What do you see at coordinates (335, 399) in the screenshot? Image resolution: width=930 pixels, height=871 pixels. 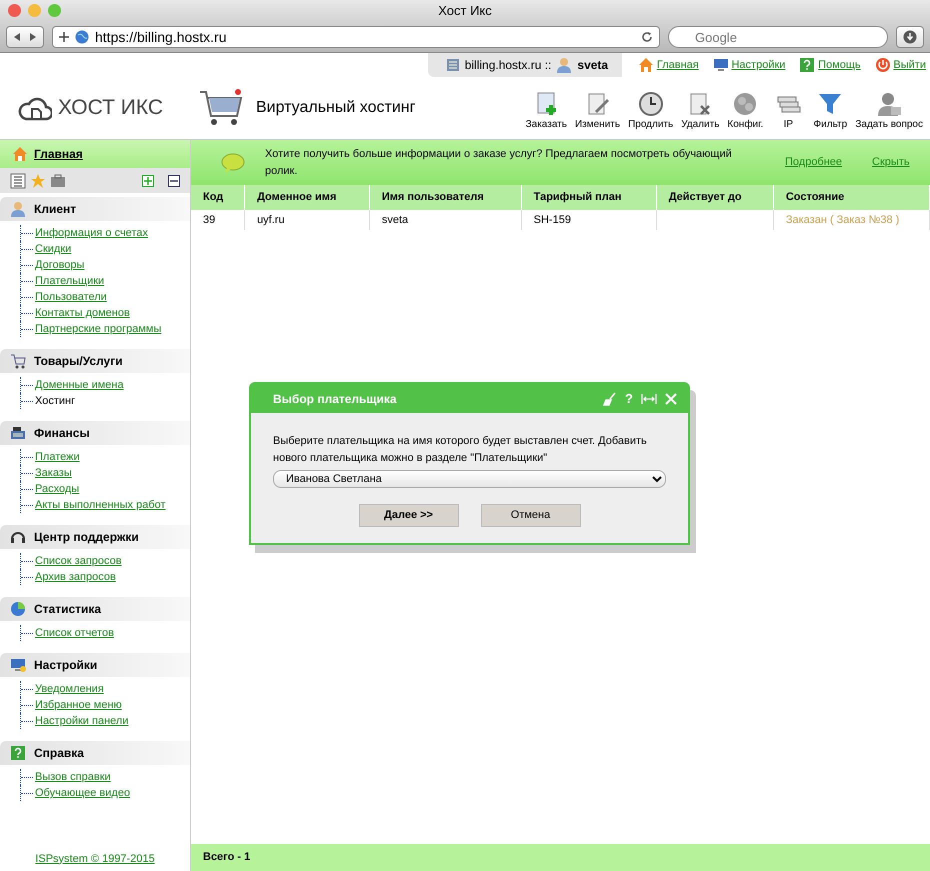 I see `dialog-title: Выбор плательщика` at bounding box center [335, 399].